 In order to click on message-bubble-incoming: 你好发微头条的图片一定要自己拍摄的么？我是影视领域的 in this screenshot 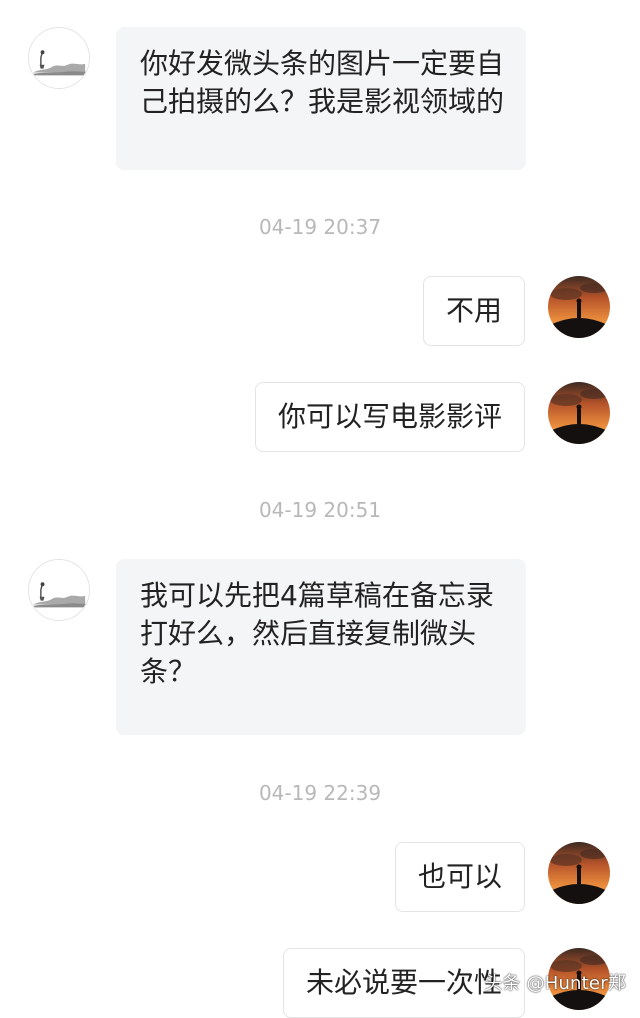, I will do `click(321, 98)`.